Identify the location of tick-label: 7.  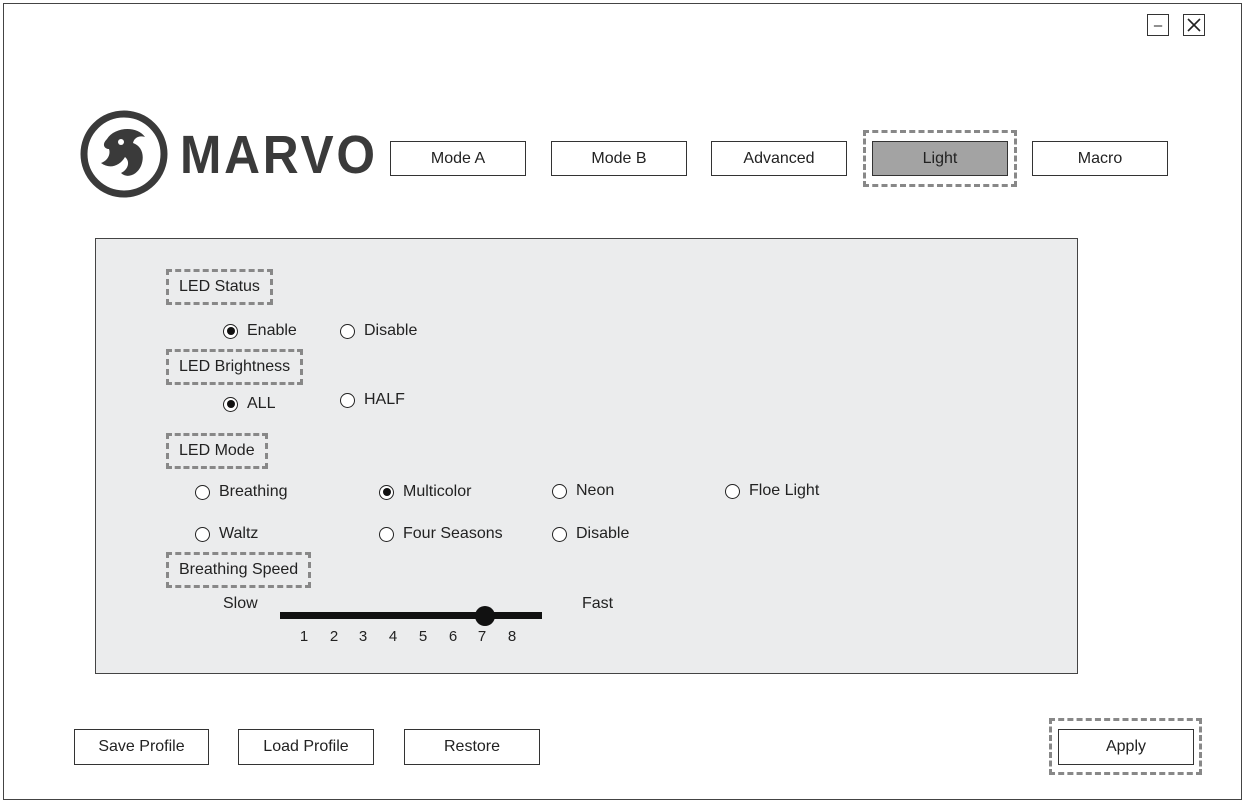
(482, 636).